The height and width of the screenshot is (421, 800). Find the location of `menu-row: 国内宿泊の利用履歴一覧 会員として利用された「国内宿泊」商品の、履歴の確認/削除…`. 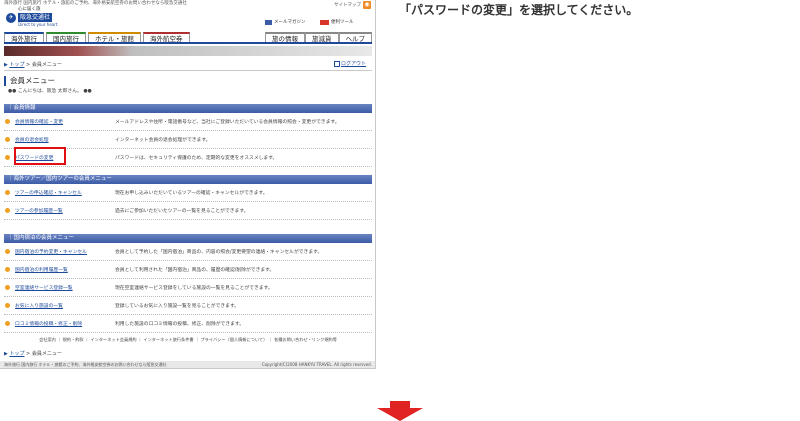

menu-row: 国内宿泊の利用履歴一覧 会員として利用された「国内宿泊」商品の、履歴の確認/削除… is located at coordinates (188, 270).